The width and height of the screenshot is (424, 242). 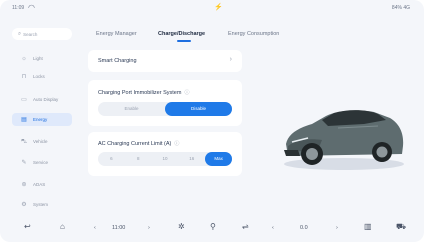 I want to click on home-icon: ⌂, so click(x=62, y=226).